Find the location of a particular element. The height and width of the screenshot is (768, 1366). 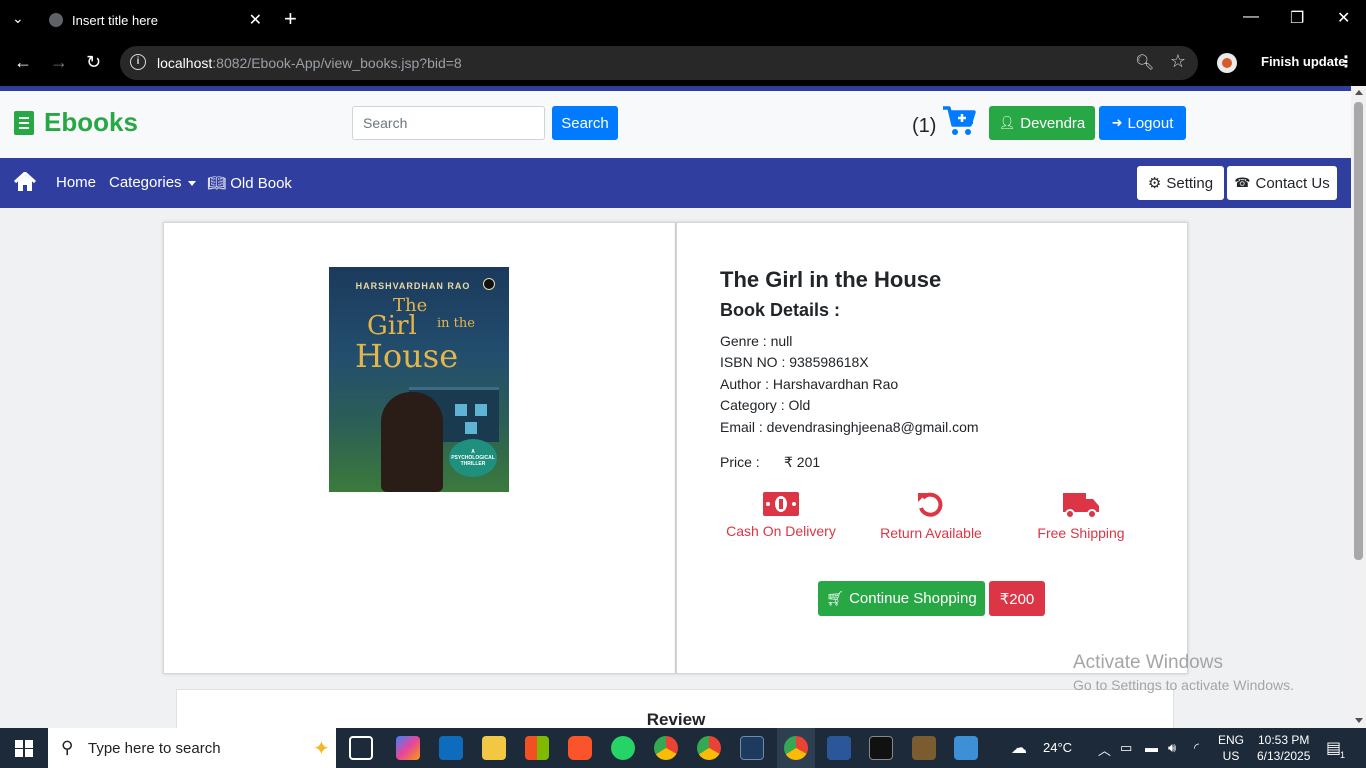

language-indicator: ENG US is located at coordinates (1231, 748).